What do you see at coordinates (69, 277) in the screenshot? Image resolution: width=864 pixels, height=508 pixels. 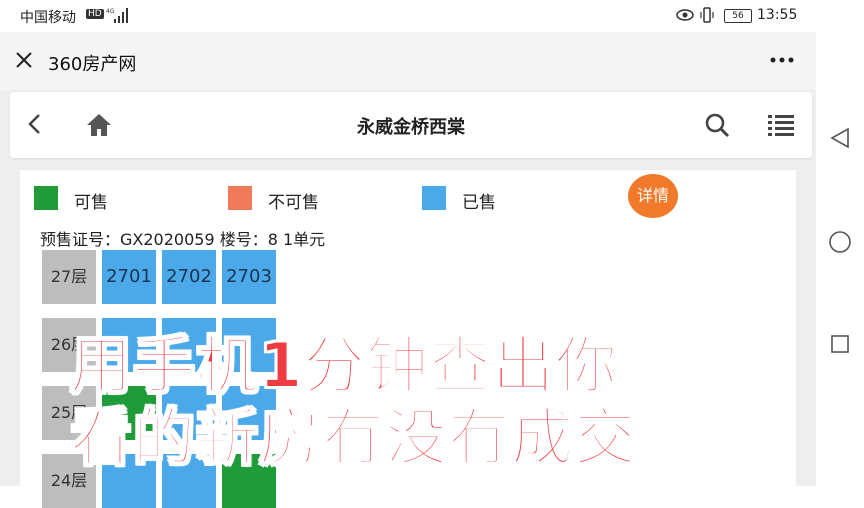 I see `floor-label: 27层` at bounding box center [69, 277].